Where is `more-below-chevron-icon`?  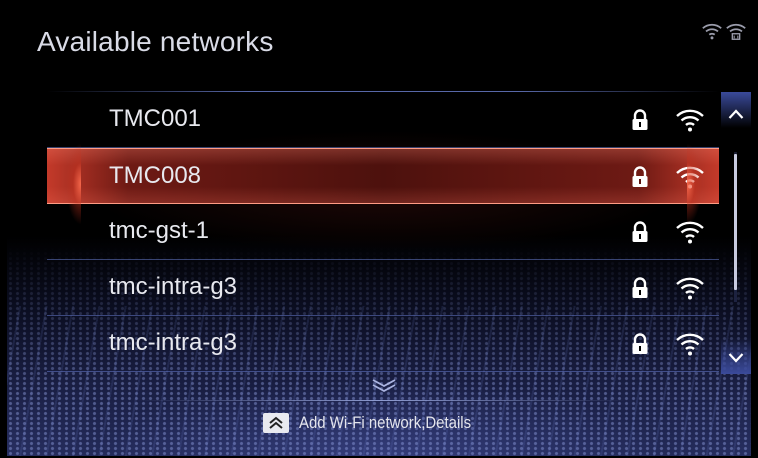
more-below-chevron-icon is located at coordinates (384, 386).